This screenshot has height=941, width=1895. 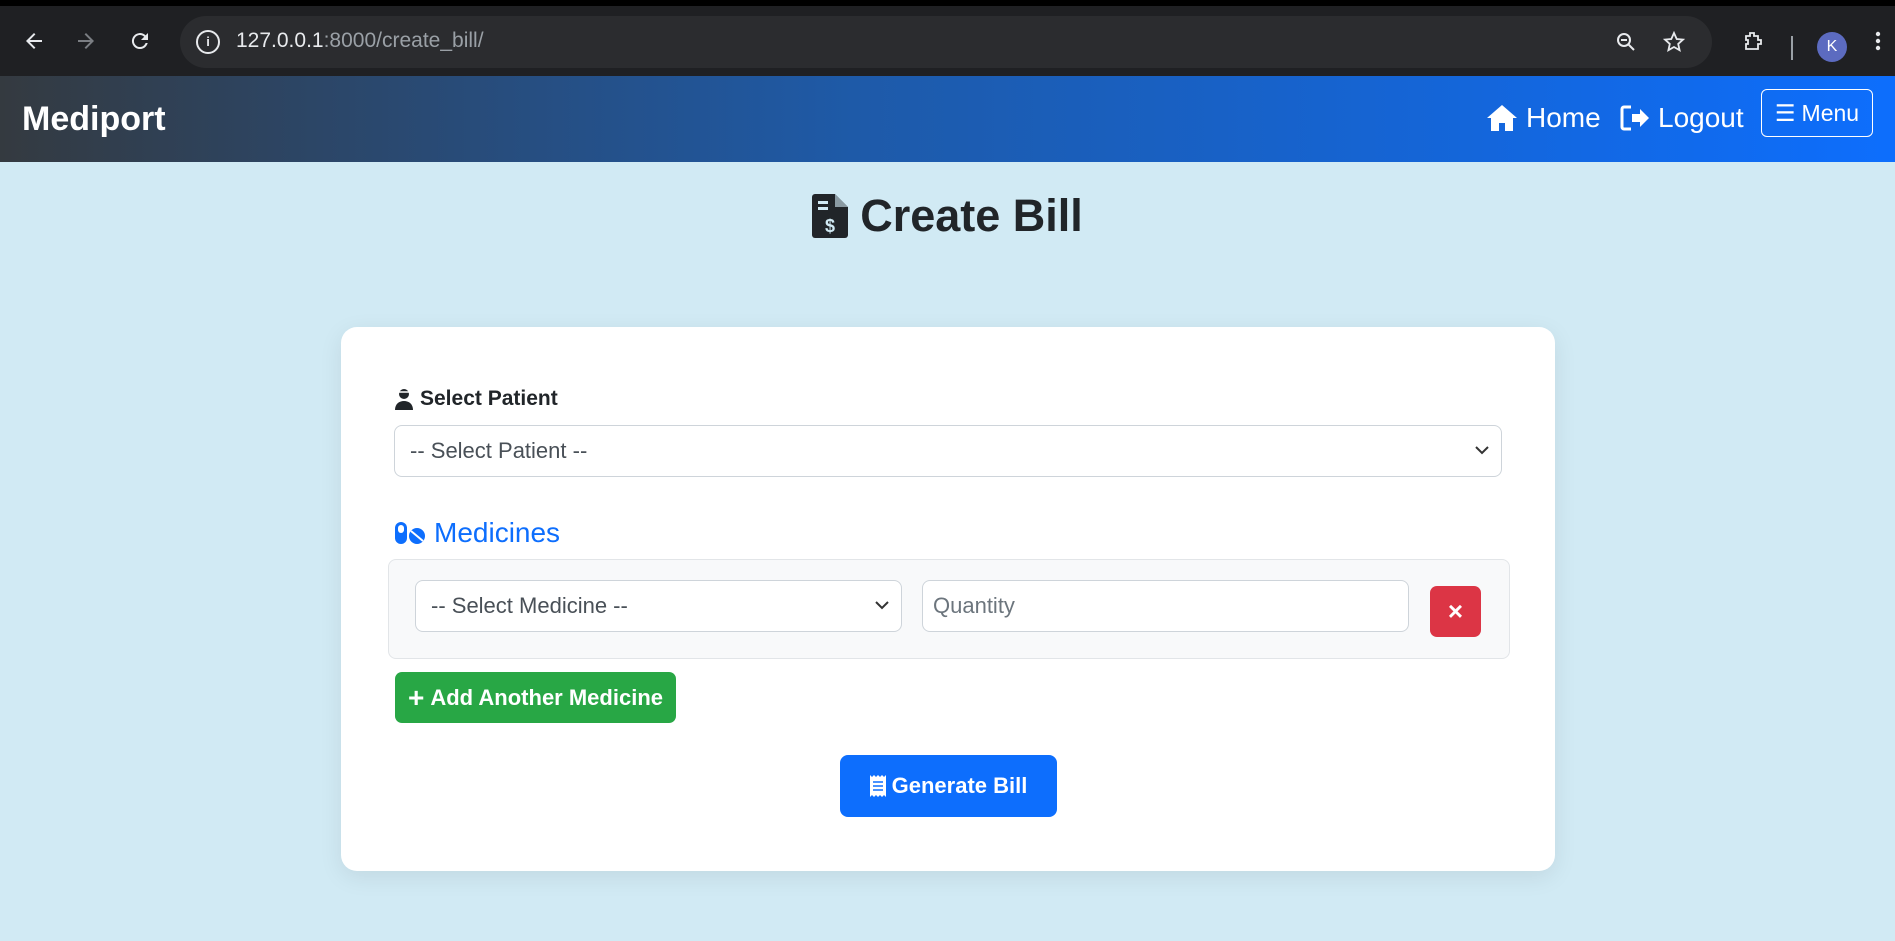 What do you see at coordinates (529, 605) in the screenshot?
I see `medicine-select-value: -- Select Medicine --` at bounding box center [529, 605].